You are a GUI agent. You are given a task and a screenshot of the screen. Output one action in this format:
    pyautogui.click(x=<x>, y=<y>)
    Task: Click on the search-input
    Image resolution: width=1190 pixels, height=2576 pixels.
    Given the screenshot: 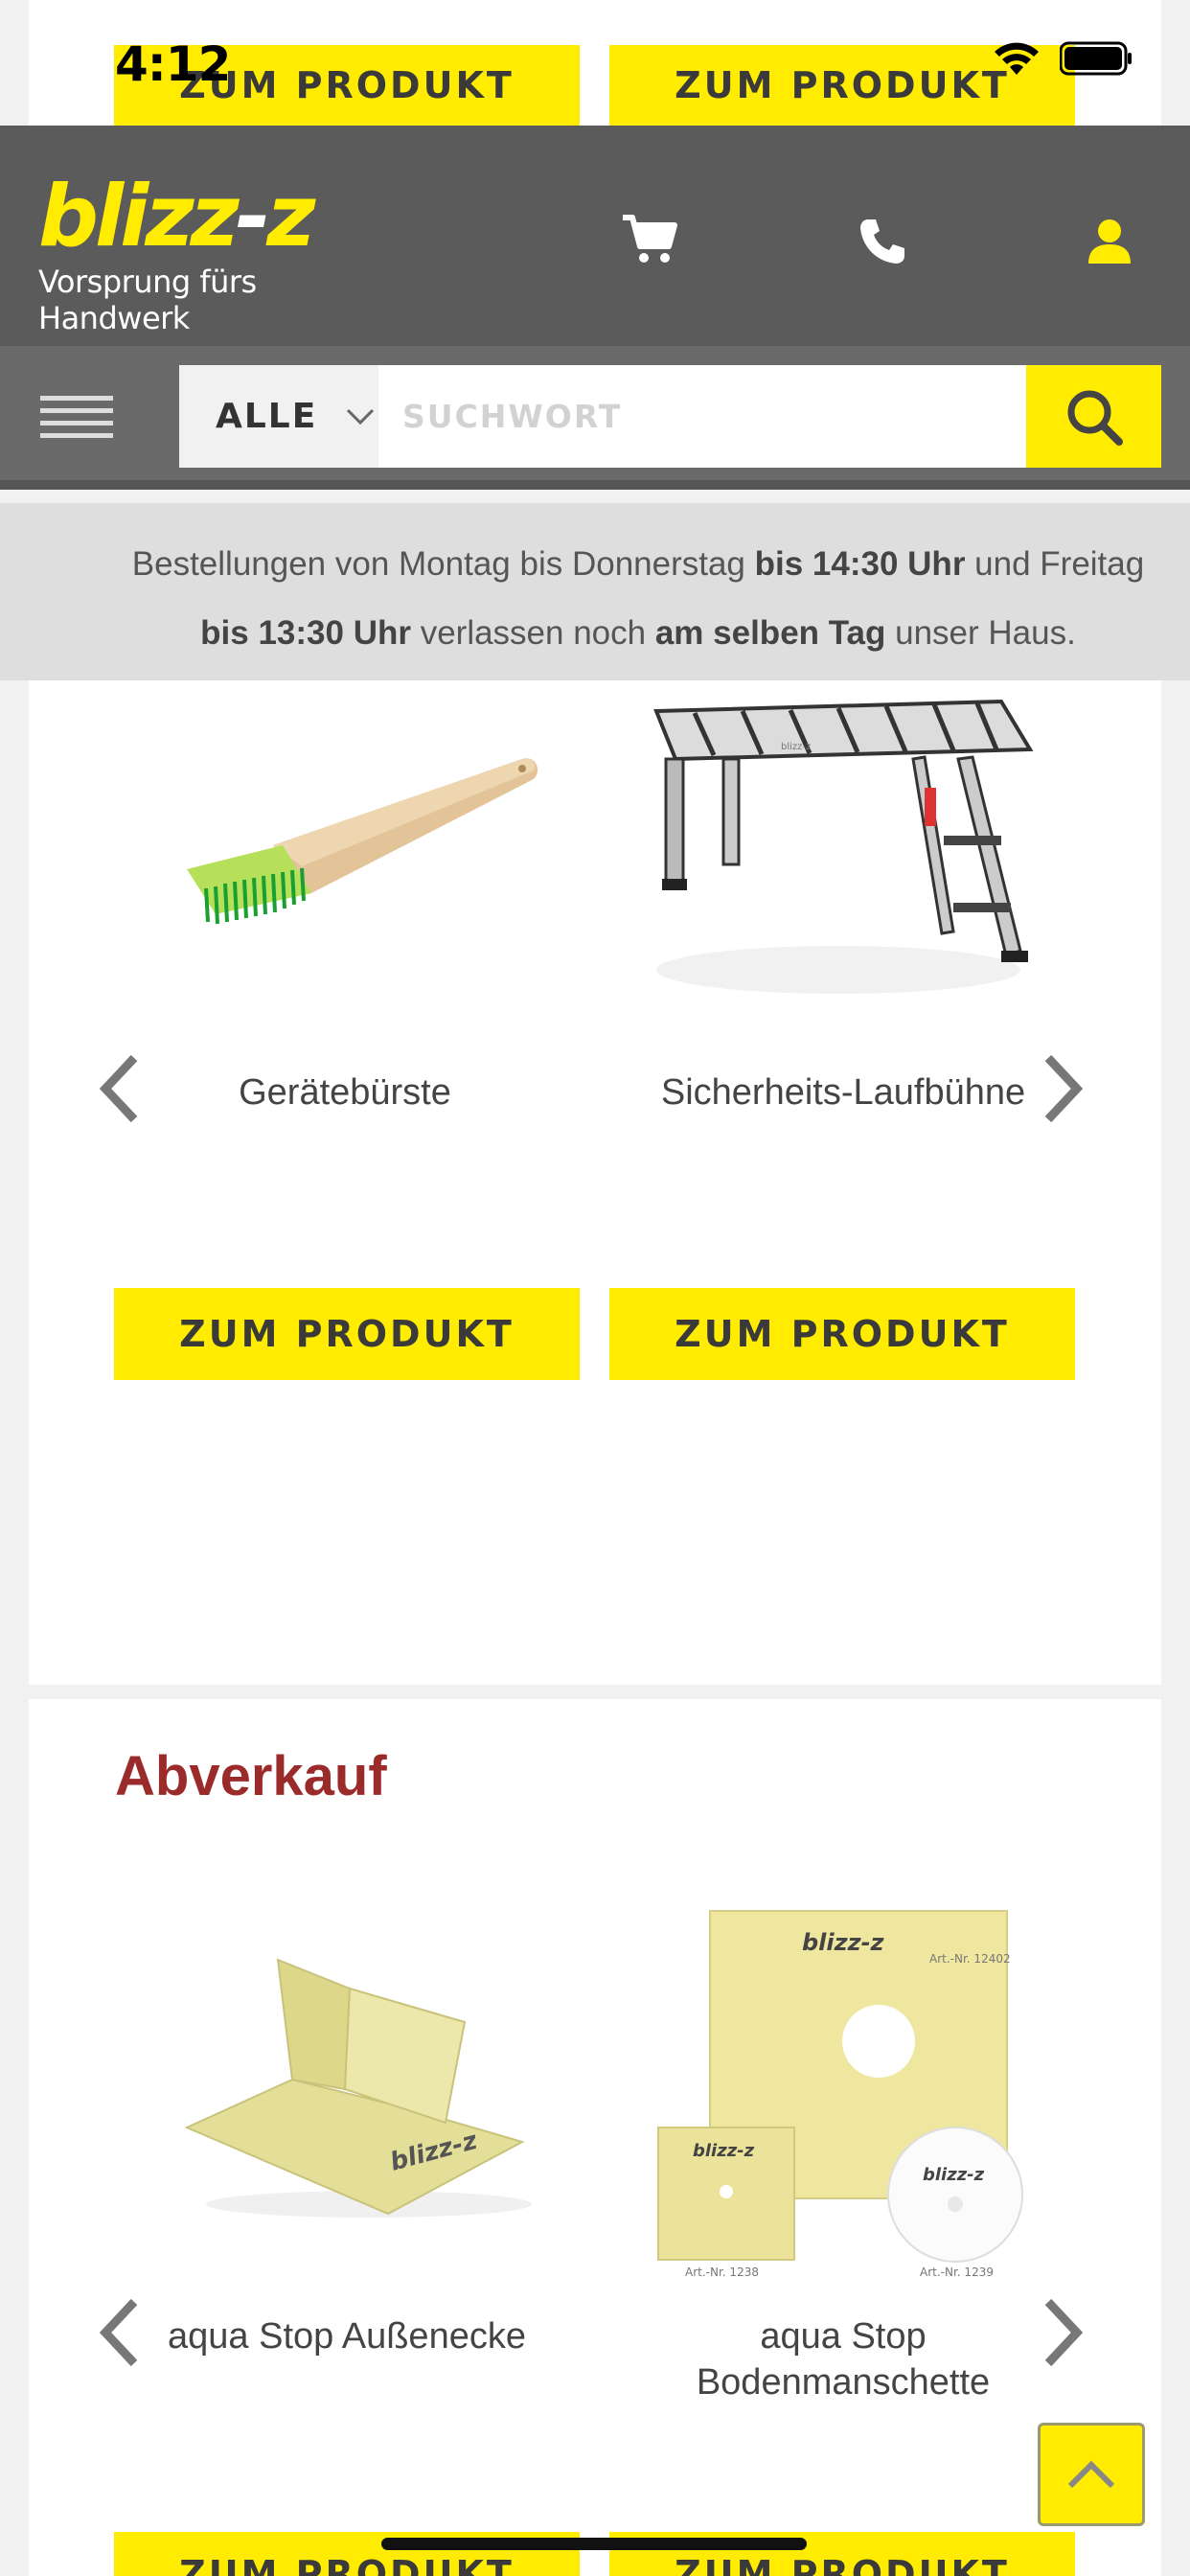 What is the action you would take?
    pyautogui.click(x=702, y=416)
    